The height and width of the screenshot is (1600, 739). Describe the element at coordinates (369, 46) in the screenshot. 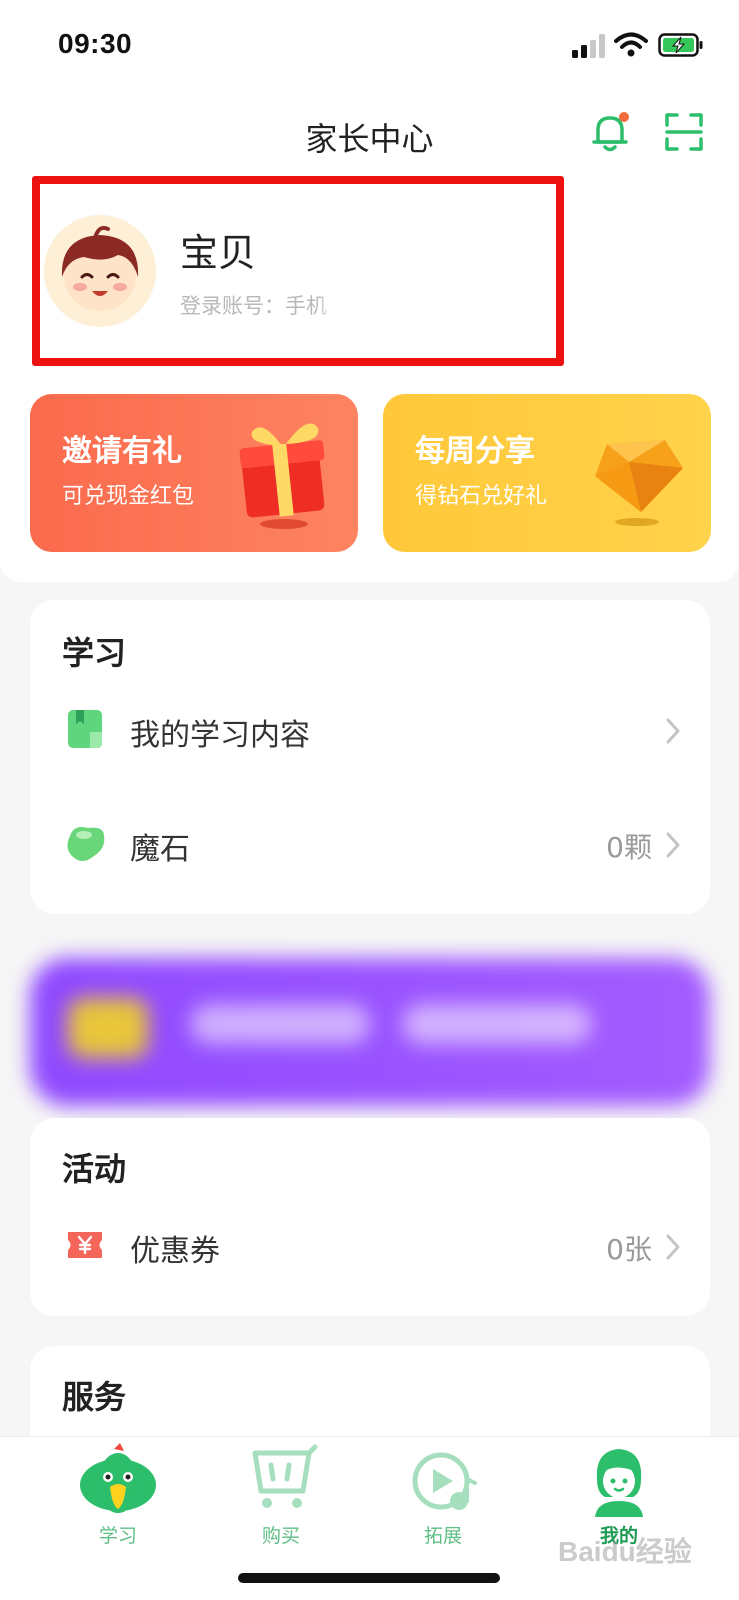

I see `status-bar: 09:30` at that location.